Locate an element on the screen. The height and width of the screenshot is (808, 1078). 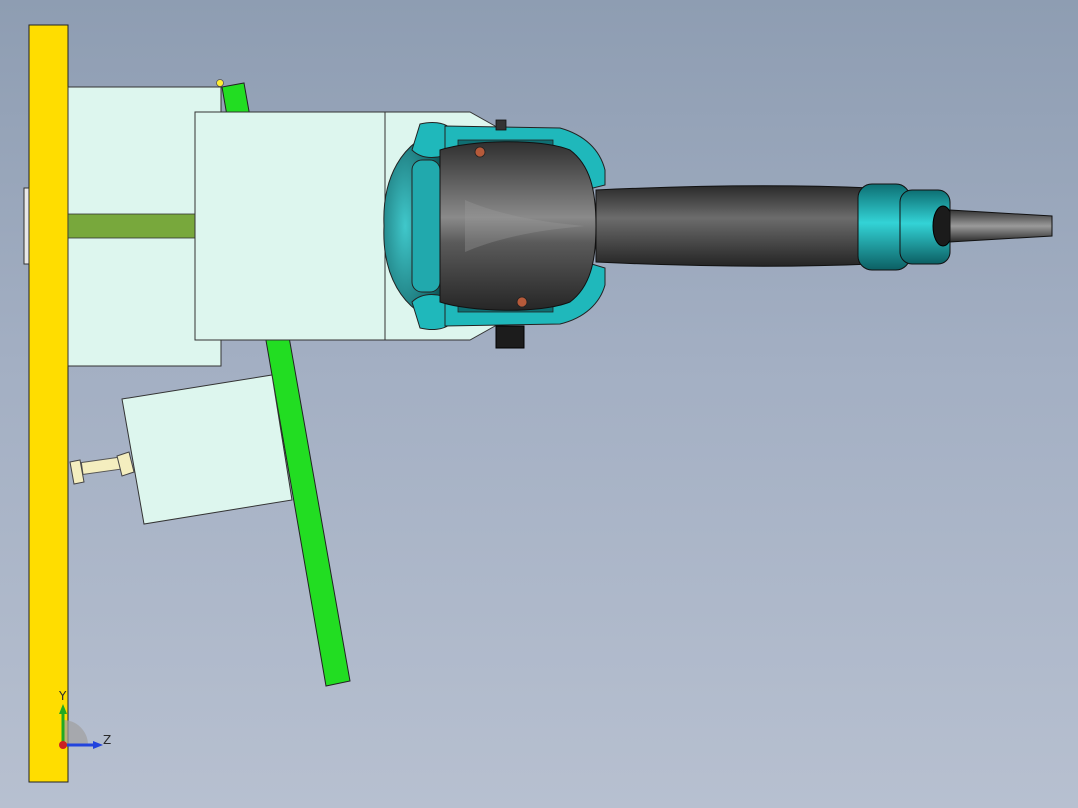
x-axis-dot is located at coordinates (63, 745).